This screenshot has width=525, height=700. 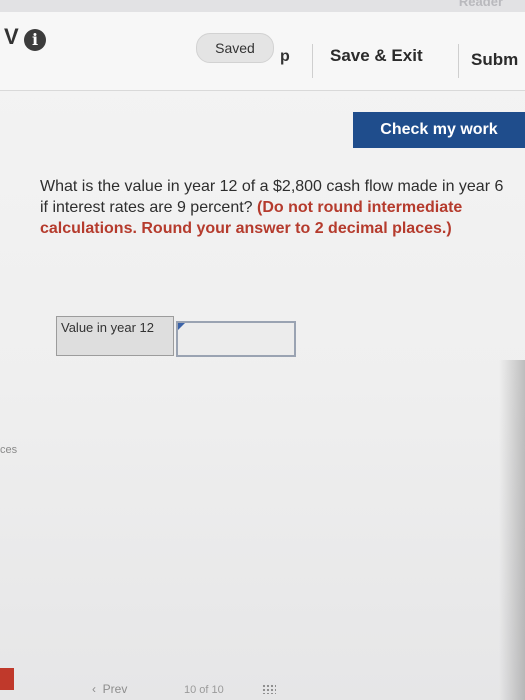 What do you see at coordinates (512, 530) in the screenshot?
I see `screen-edge-shadow` at bounding box center [512, 530].